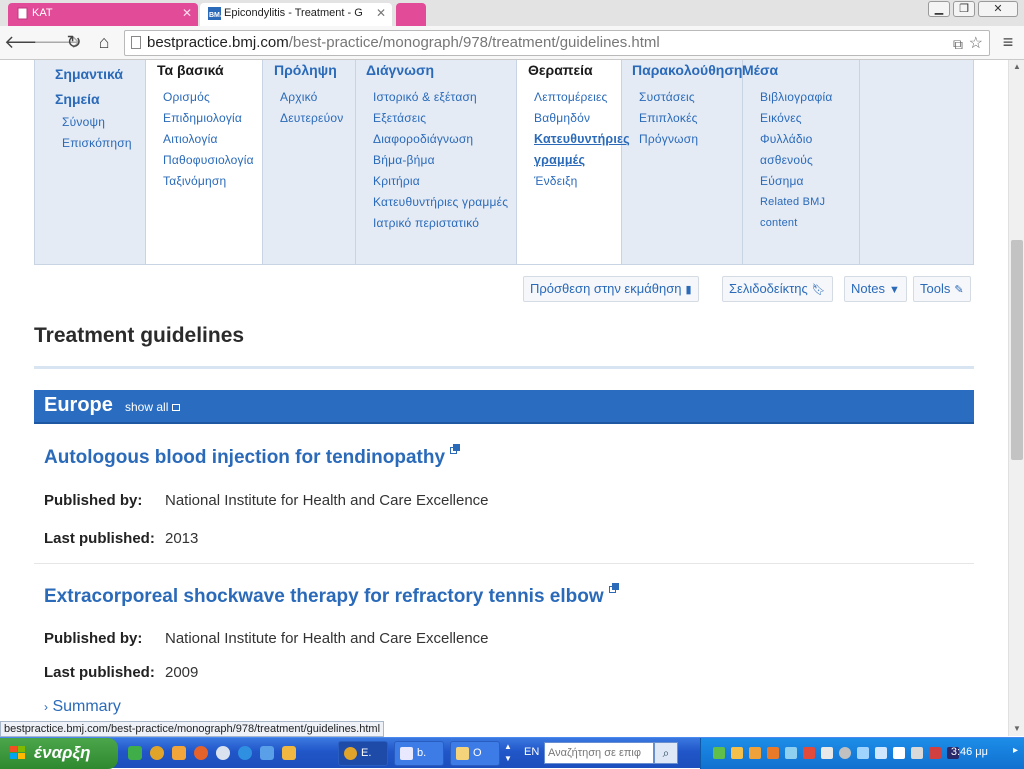 This screenshot has height=769, width=1024. I want to click on taskbar-button-outlook: O, so click(475, 753).